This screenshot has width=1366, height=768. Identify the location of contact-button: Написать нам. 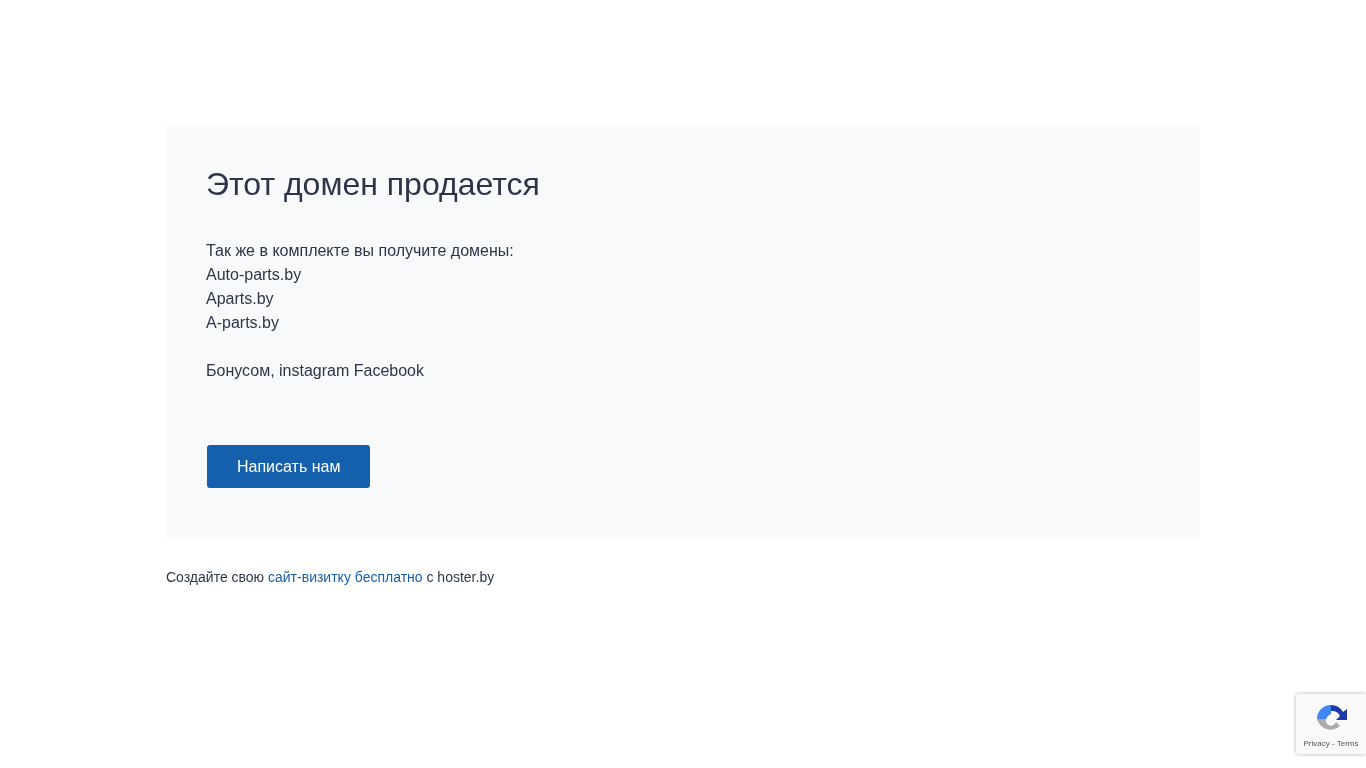
(289, 466).